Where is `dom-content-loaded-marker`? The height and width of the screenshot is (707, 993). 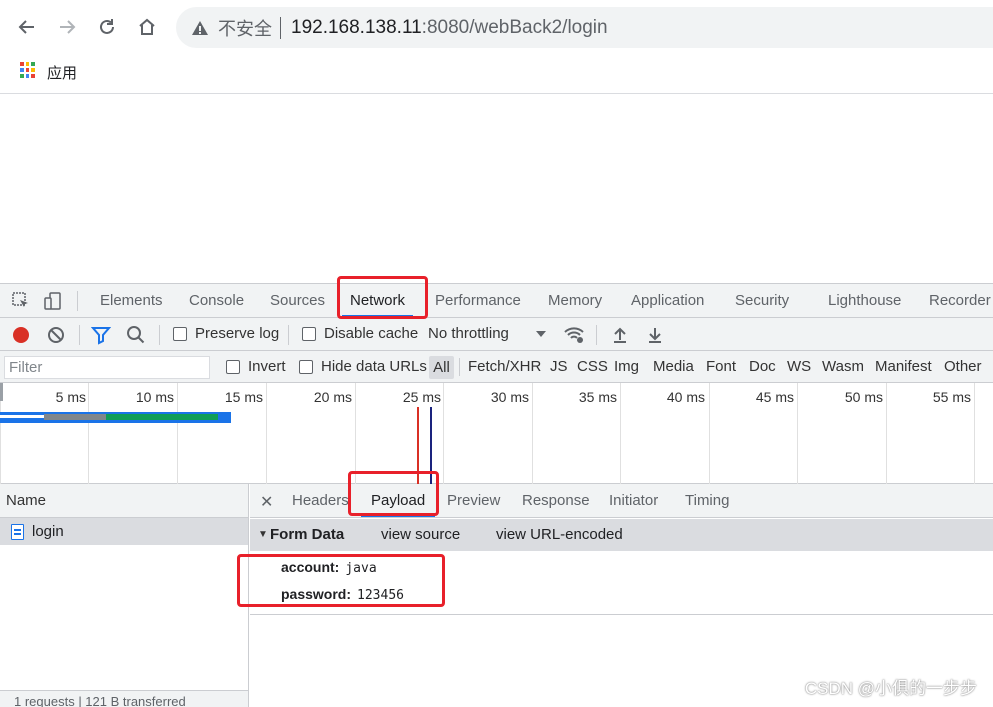 dom-content-loaded-marker is located at coordinates (431, 445).